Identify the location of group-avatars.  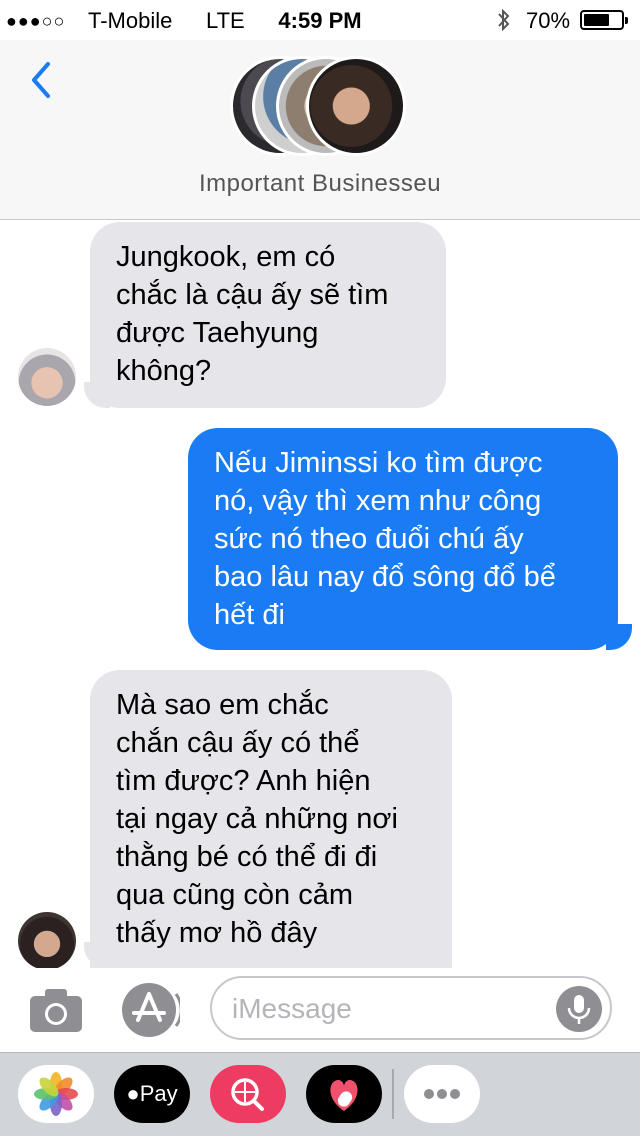
(320, 108).